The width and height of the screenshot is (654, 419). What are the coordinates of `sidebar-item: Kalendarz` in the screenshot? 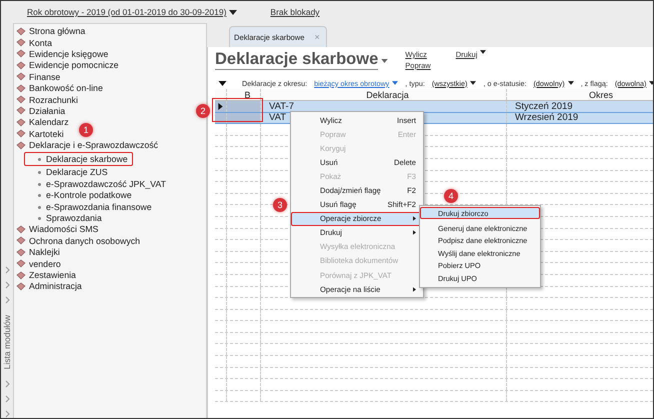 It's located at (41, 123).